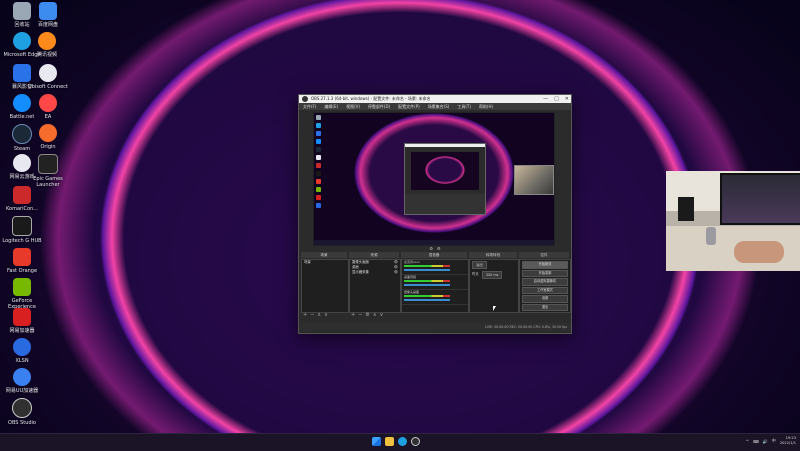 The height and width of the screenshot is (451, 800). Describe the element at coordinates (309, 106) in the screenshot. I see `menu-file: 文件(F)` at that location.